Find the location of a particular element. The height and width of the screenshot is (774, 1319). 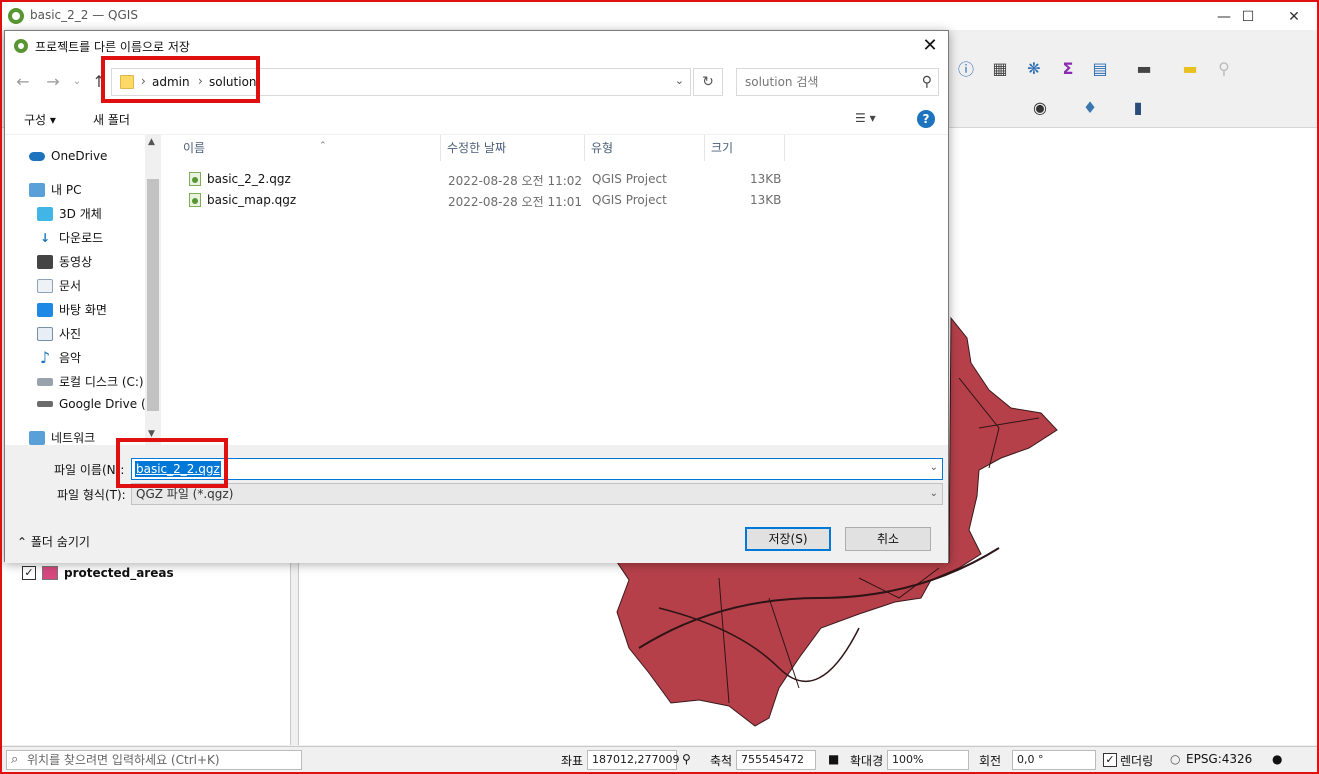

video-icon is located at coordinates (45, 261).